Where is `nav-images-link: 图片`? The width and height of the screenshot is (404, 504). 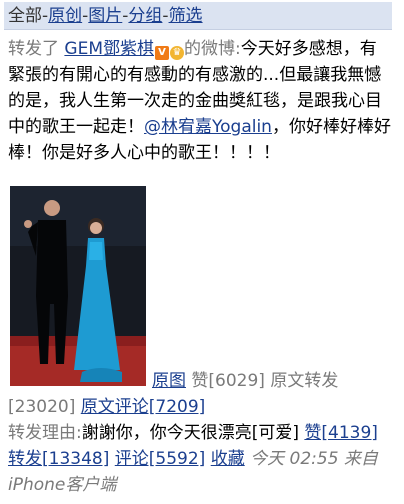
nav-images-link: 图片 is located at coordinates (105, 16).